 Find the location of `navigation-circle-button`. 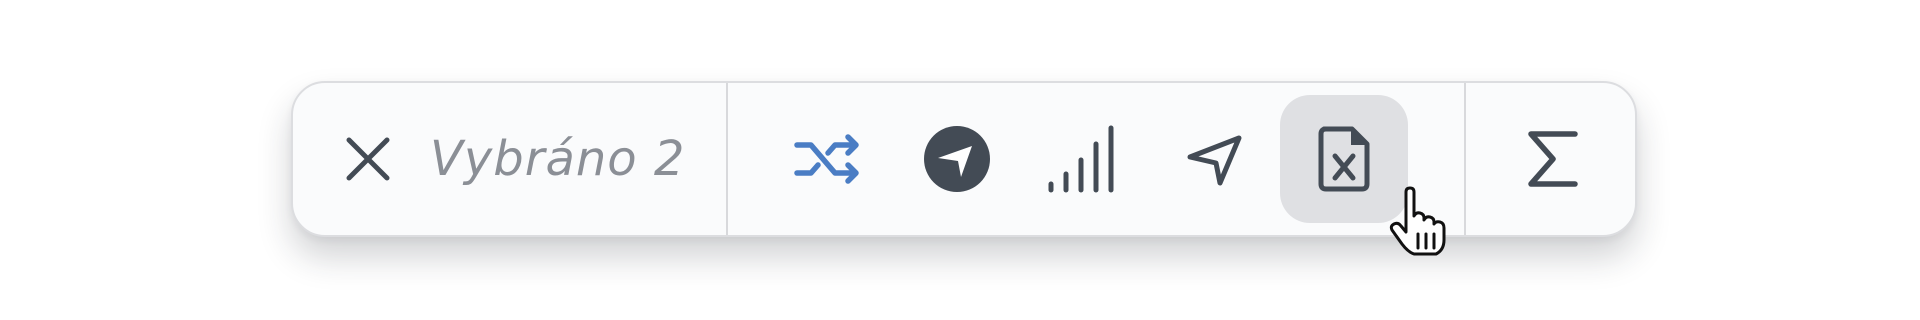

navigation-circle-button is located at coordinates (957, 159).